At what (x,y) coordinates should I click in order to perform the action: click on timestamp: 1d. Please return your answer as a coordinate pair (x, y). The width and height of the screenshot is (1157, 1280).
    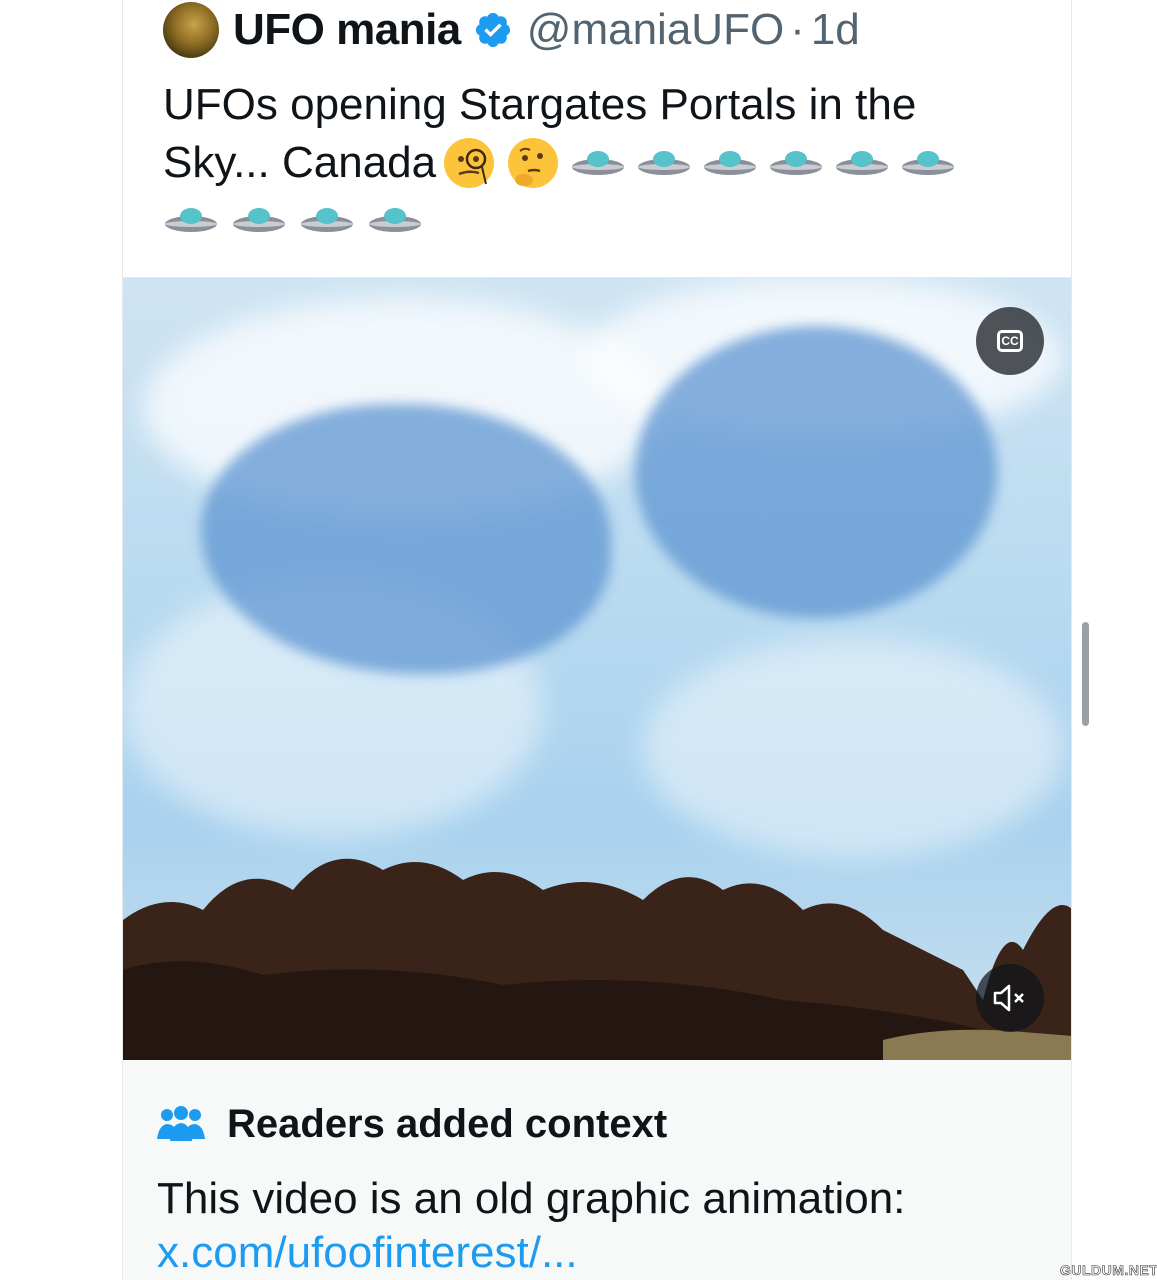
    Looking at the image, I should click on (835, 30).